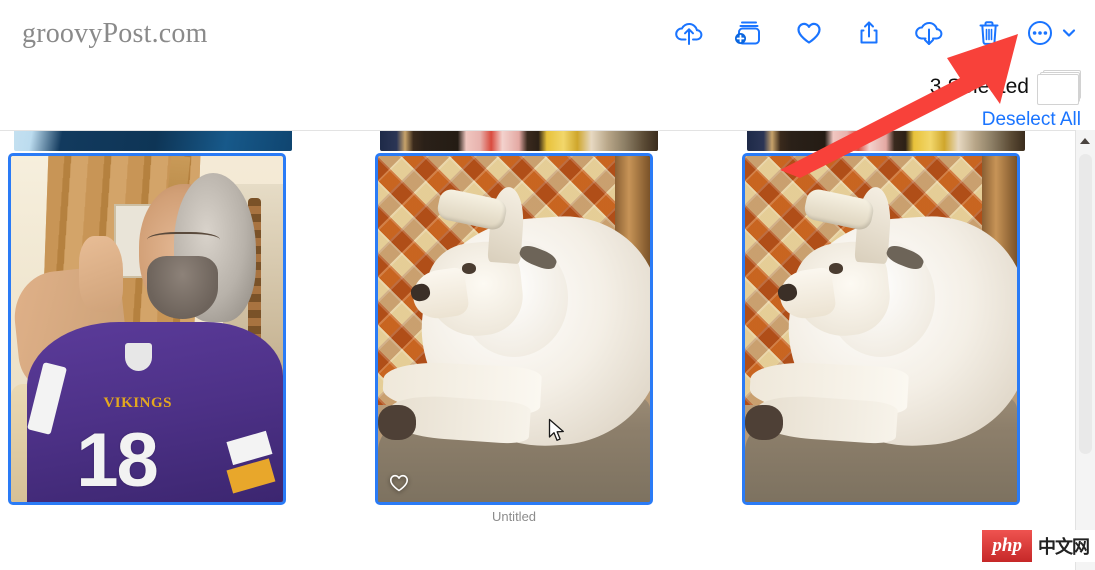 The width and height of the screenshot is (1095, 570). I want to click on selected-count-label: 3 Selected, so click(979, 86).